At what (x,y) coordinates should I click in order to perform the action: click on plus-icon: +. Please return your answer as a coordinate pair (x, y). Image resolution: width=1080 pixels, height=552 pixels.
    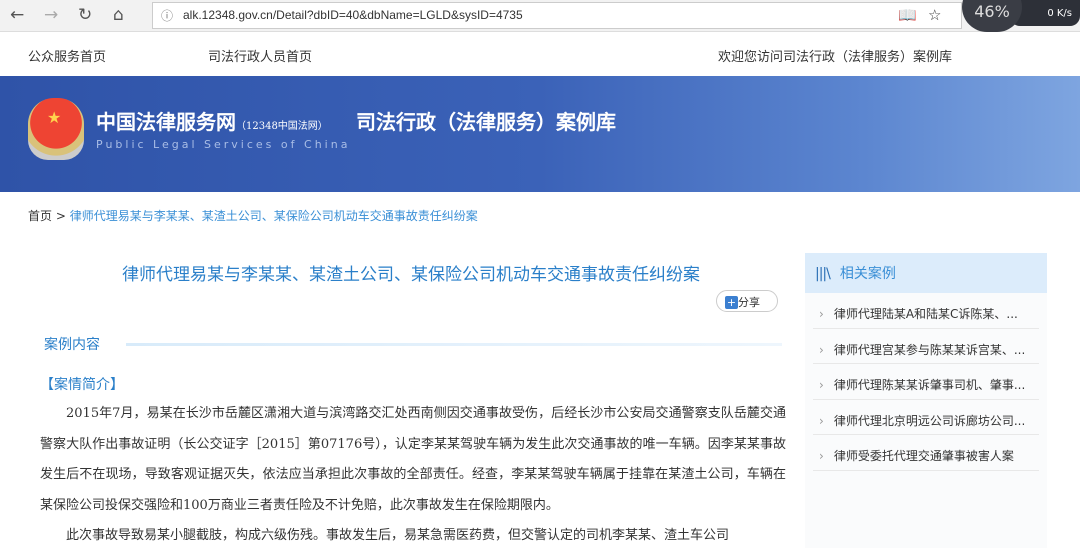
    Looking at the image, I should click on (731, 302).